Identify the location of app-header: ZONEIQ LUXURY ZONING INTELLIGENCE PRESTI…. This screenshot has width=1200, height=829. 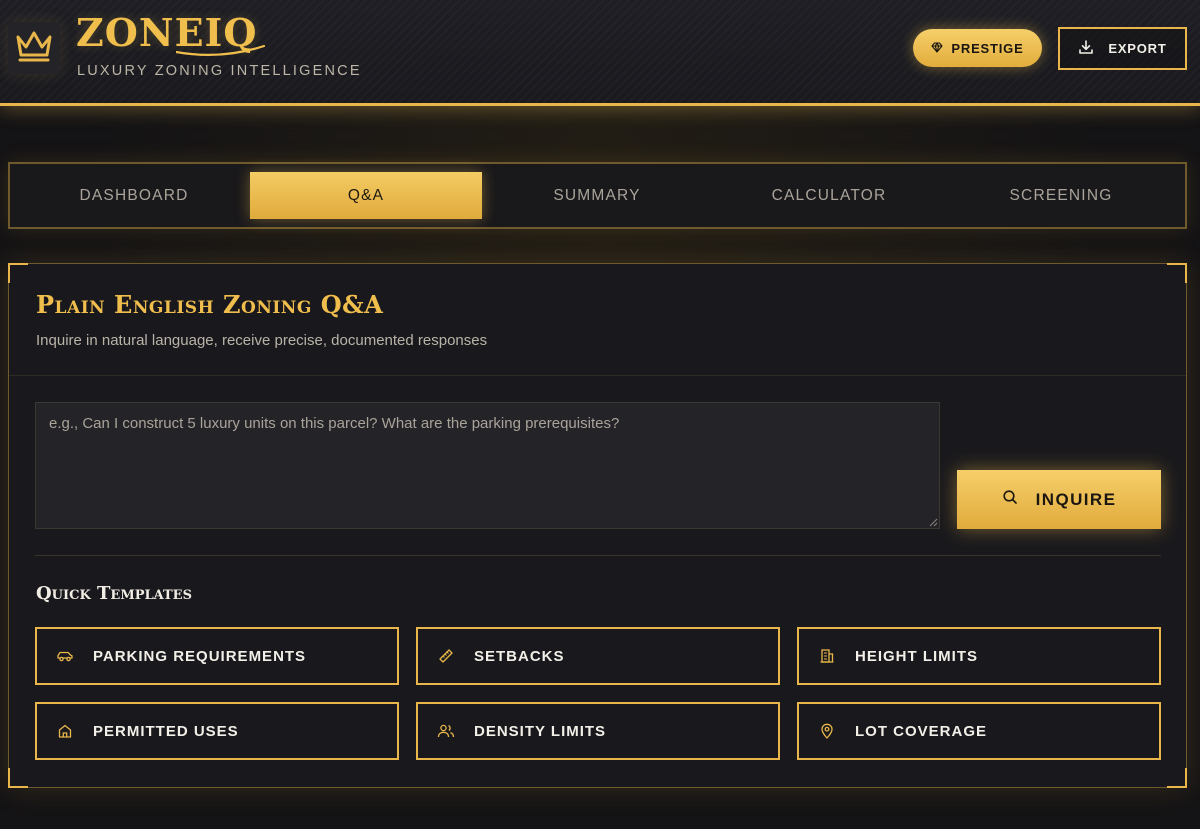
(600, 53).